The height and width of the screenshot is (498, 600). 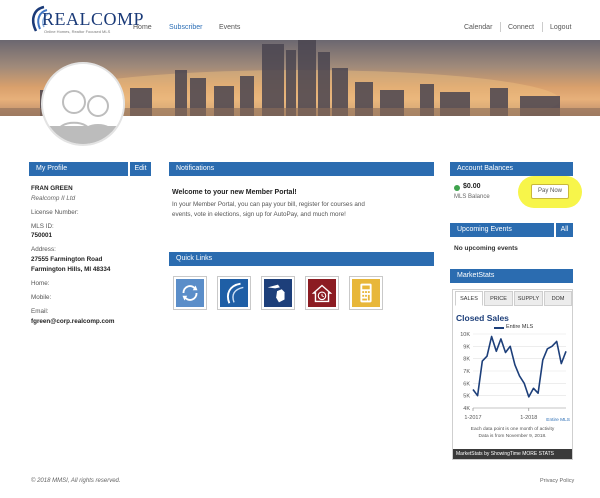 I want to click on chart-series-link: Entire MLS, so click(x=512, y=420).